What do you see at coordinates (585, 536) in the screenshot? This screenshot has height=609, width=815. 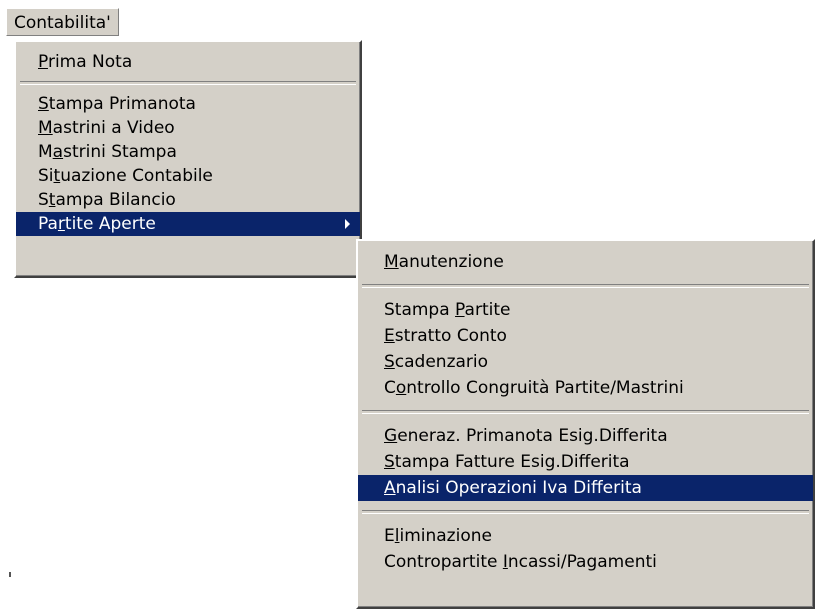 I see `menu-item-eliminazione: Eliminazione` at bounding box center [585, 536].